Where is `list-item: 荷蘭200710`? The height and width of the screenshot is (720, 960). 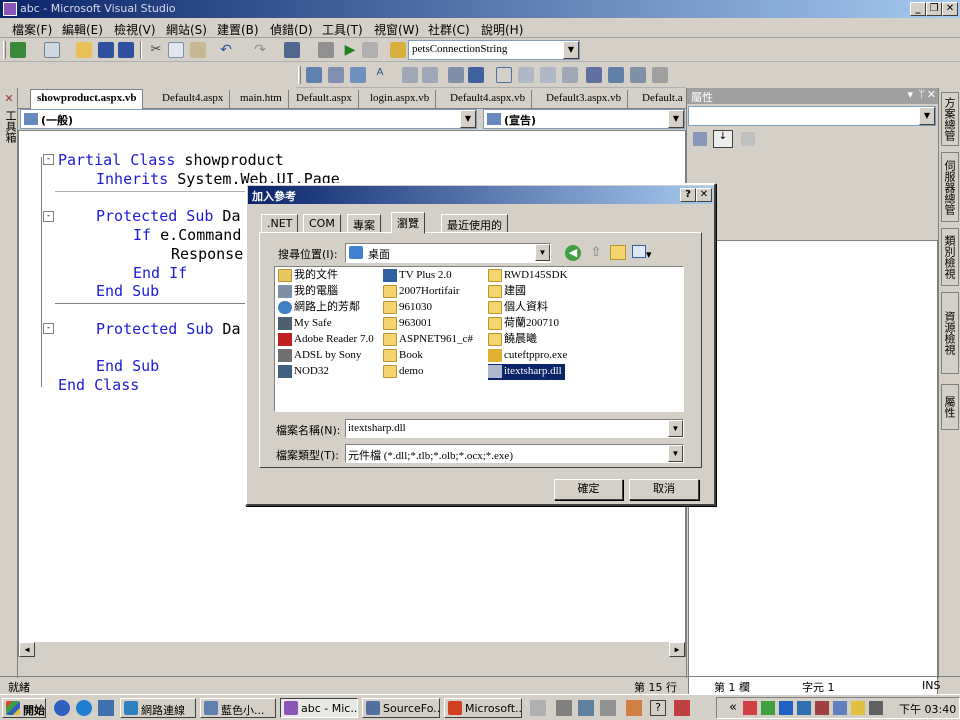 list-item: 荷蘭200710 is located at coordinates (523, 324).